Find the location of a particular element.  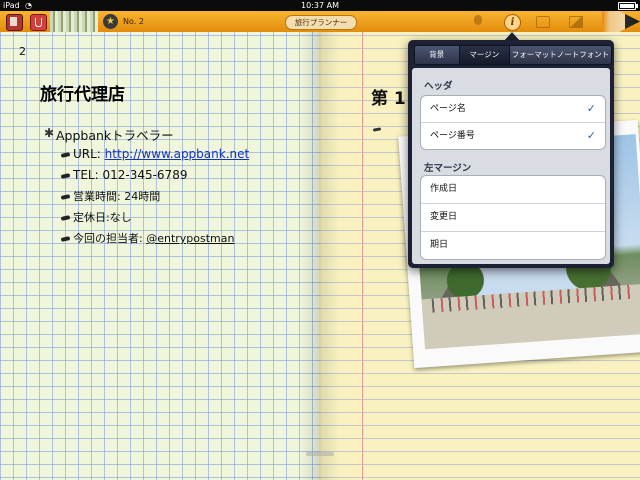

pencil-toolbar: ★ No. 2 旅行プランナー i is located at coordinates (320, 22).